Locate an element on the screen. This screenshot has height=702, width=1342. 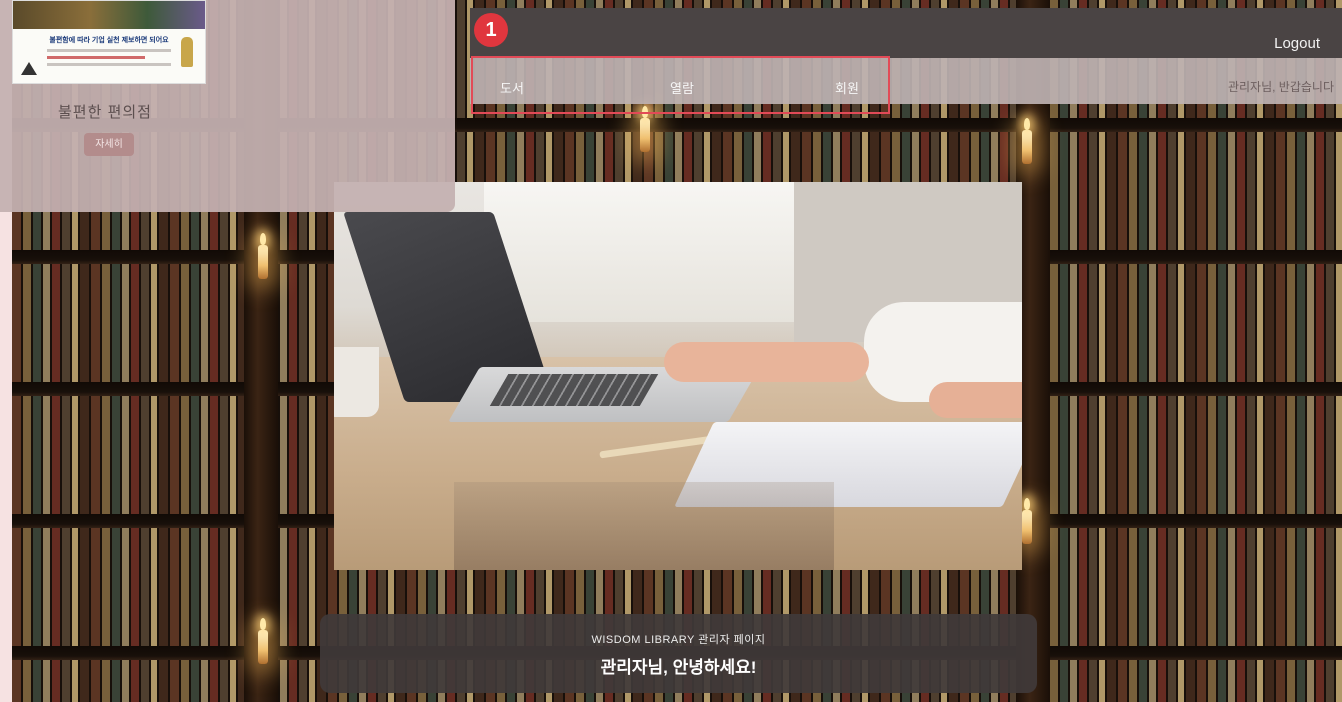
step-marker-badge: 1 is located at coordinates (491, 30).